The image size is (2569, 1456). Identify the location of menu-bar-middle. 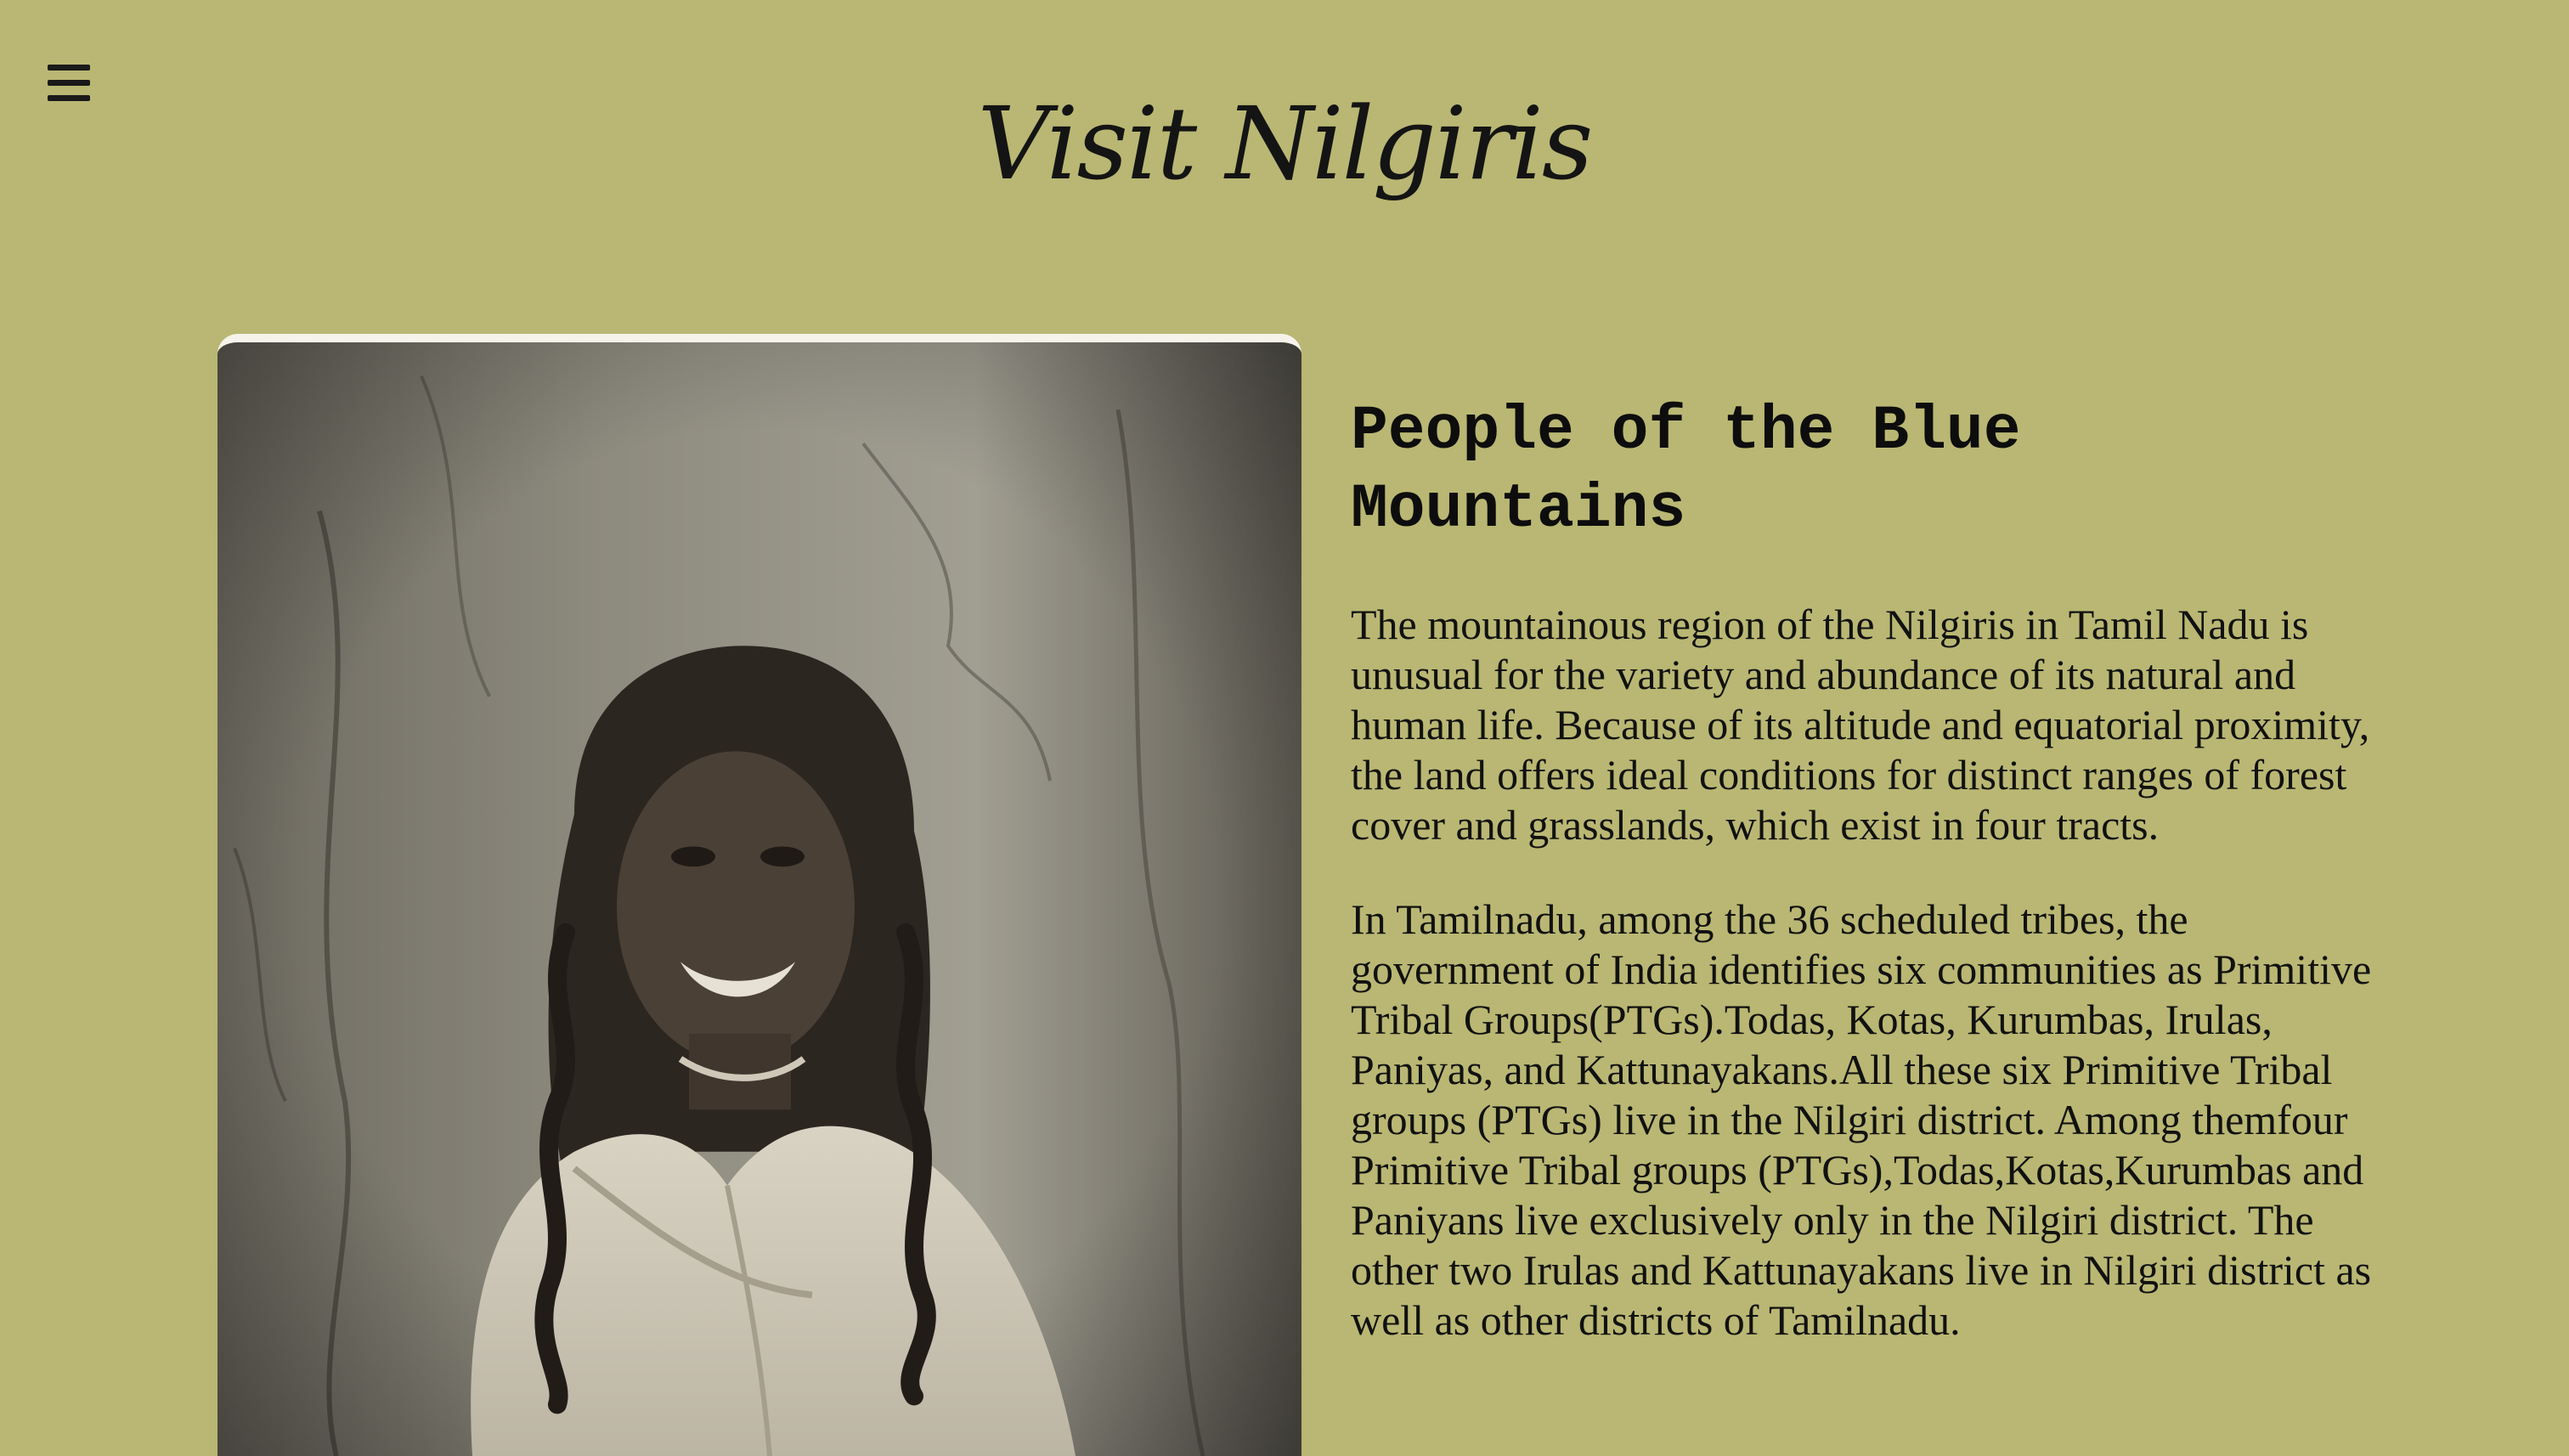
(69, 83).